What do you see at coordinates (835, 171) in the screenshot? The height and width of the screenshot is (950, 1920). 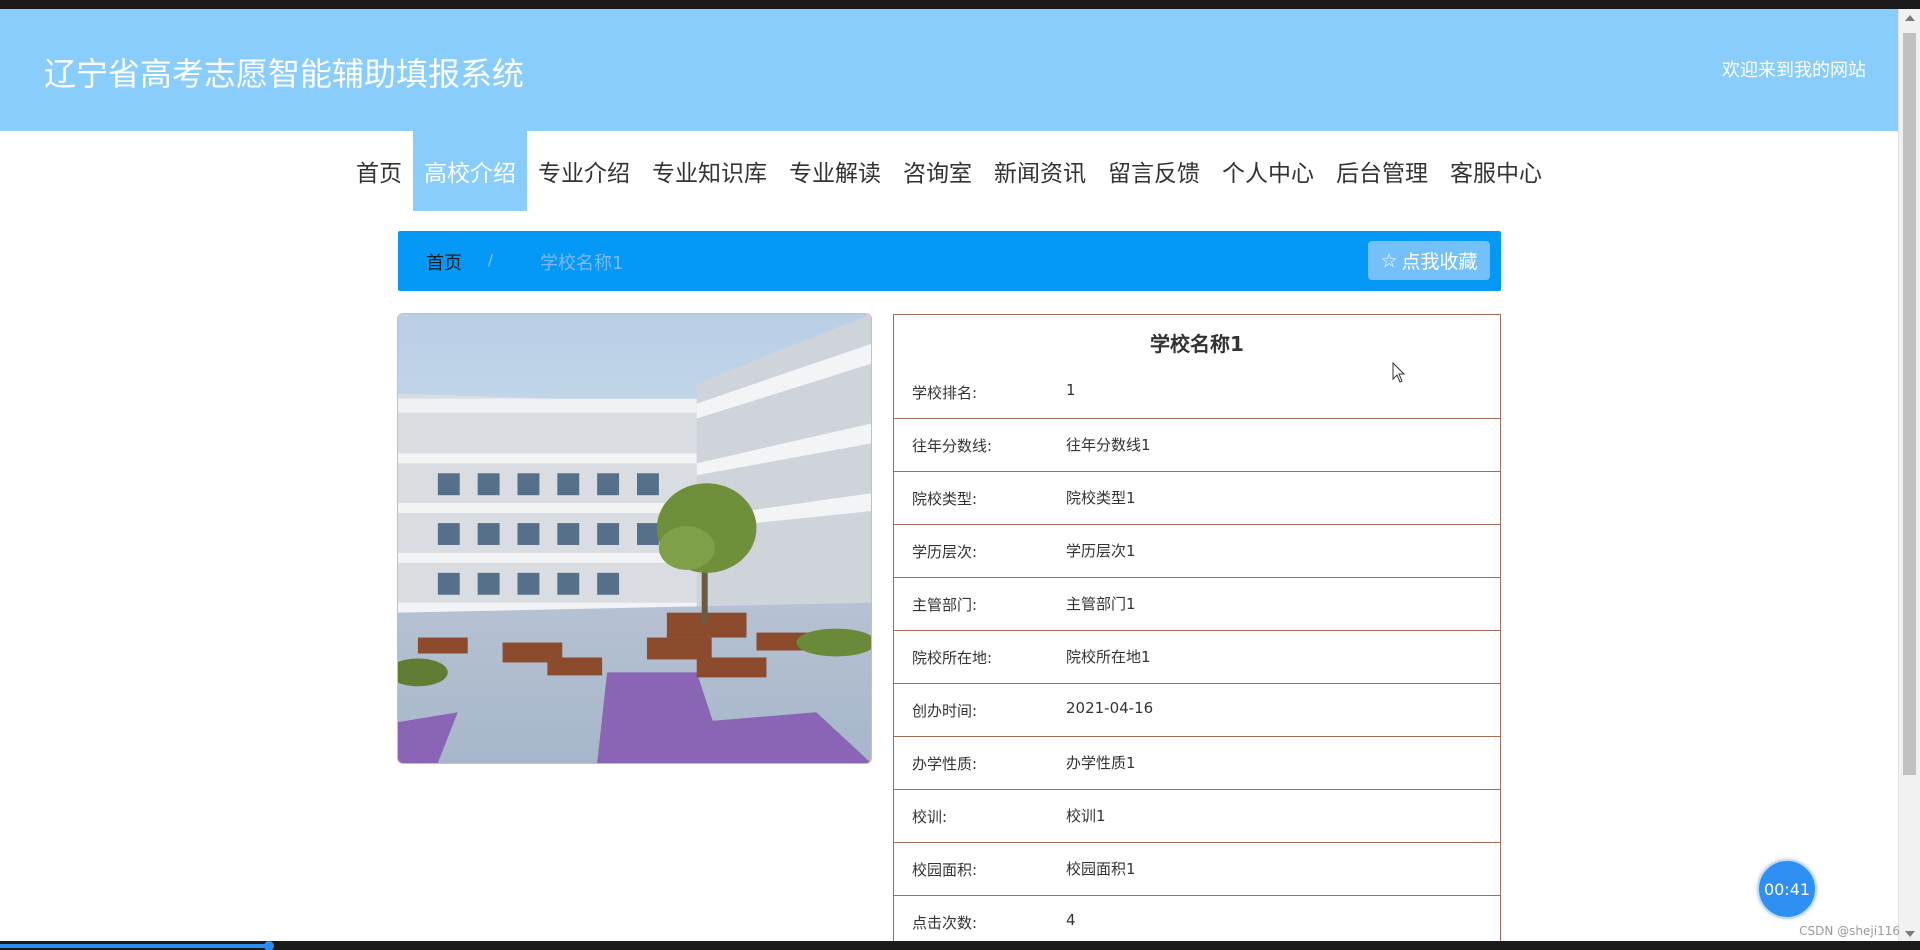 I see `nav-item: 专业解读` at bounding box center [835, 171].